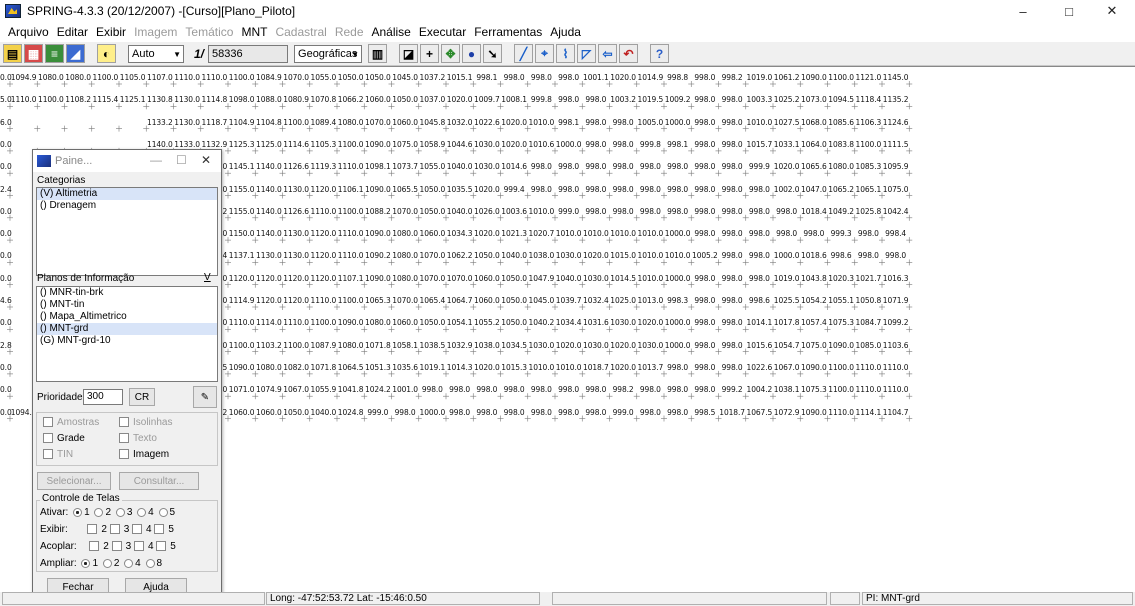 This screenshot has height=606, width=1135. I want to click on minimize-icon: —, so click(156, 160).